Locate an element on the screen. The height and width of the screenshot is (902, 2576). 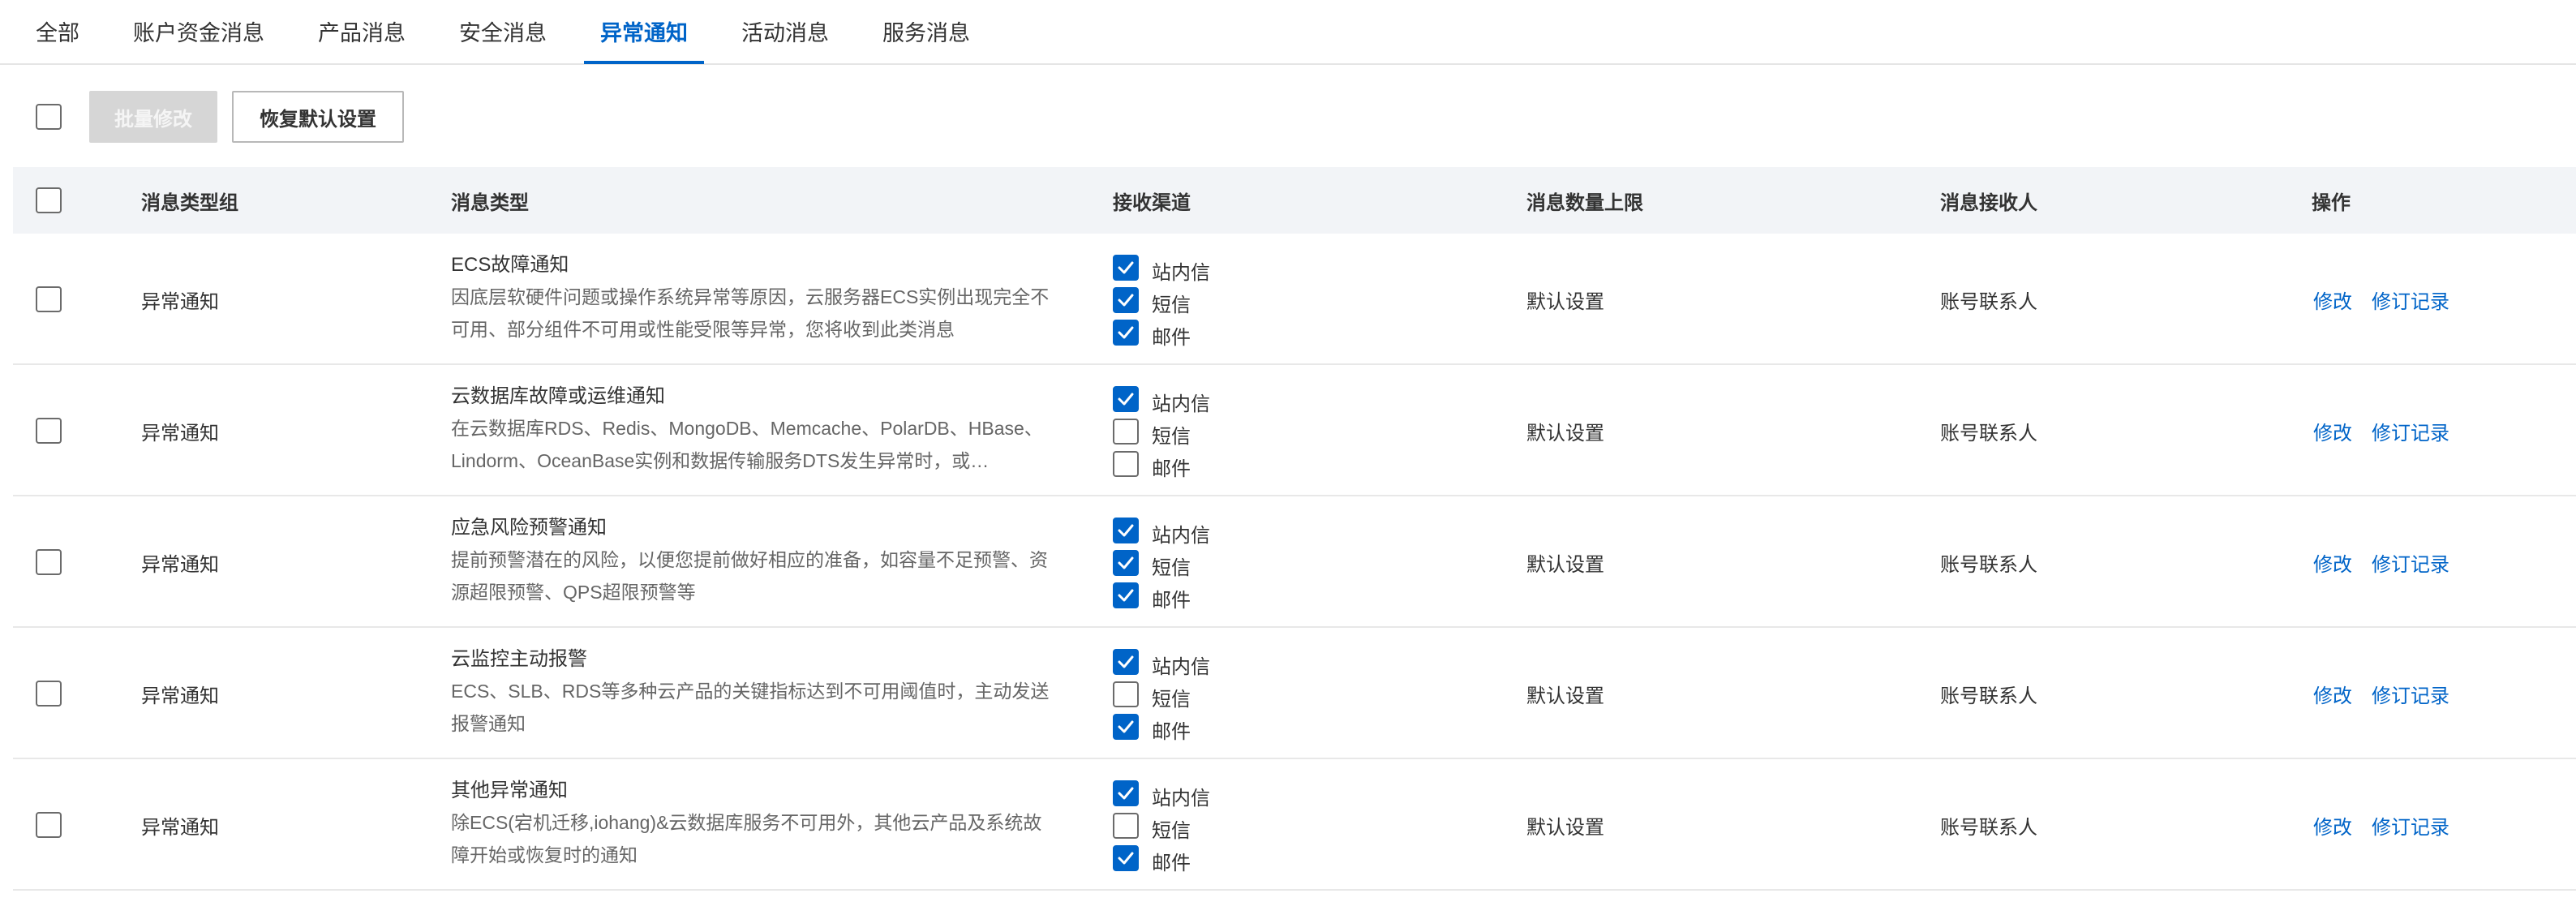
tab-products: 产品消息 is located at coordinates (362, 31).